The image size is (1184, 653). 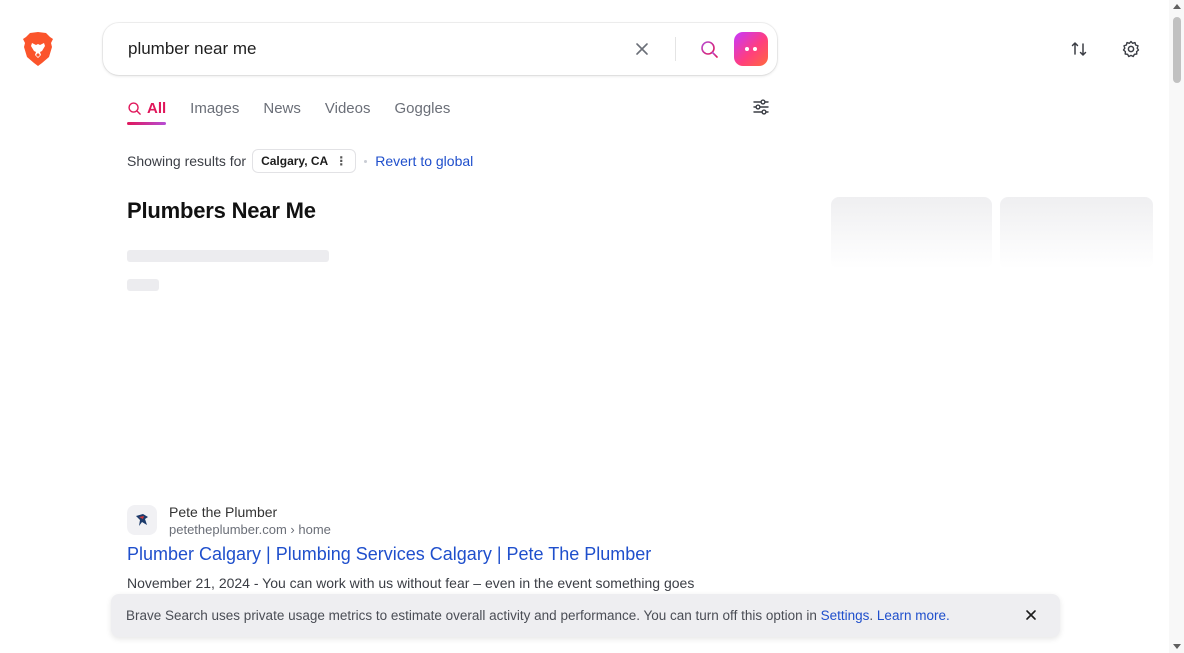 I want to click on scrollbar, so click(x=1176, y=326).